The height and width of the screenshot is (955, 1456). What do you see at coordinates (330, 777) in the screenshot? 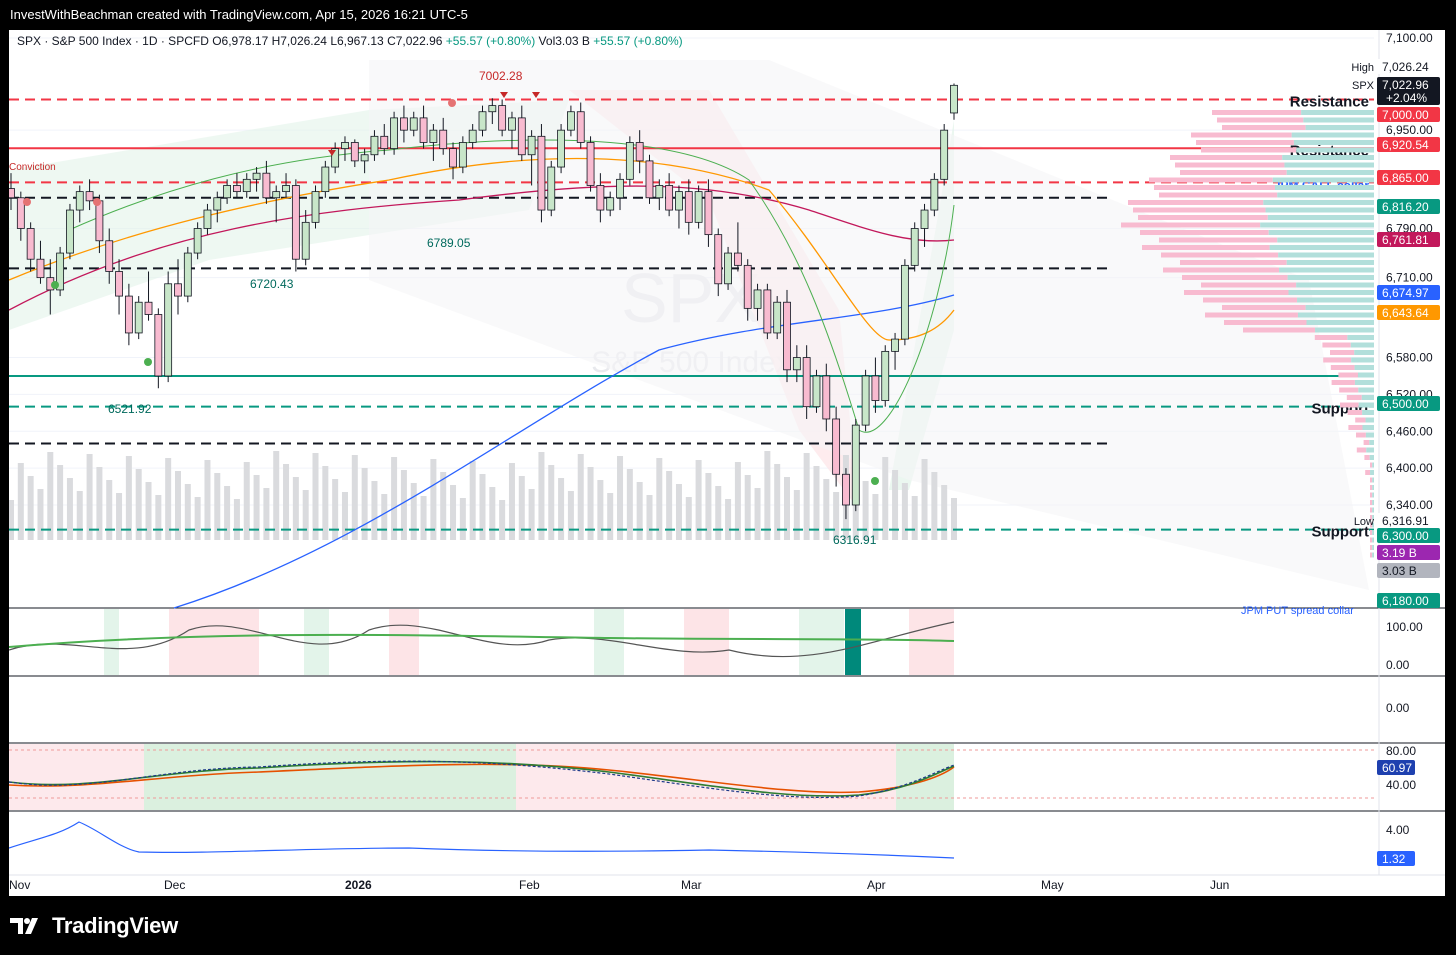
I see `rsi-band` at bounding box center [330, 777].